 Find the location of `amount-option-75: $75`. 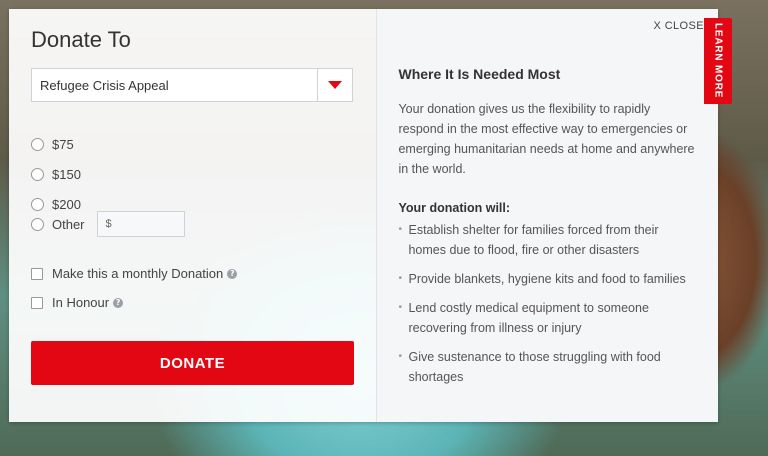

amount-option-75: $75 is located at coordinates (52, 144).